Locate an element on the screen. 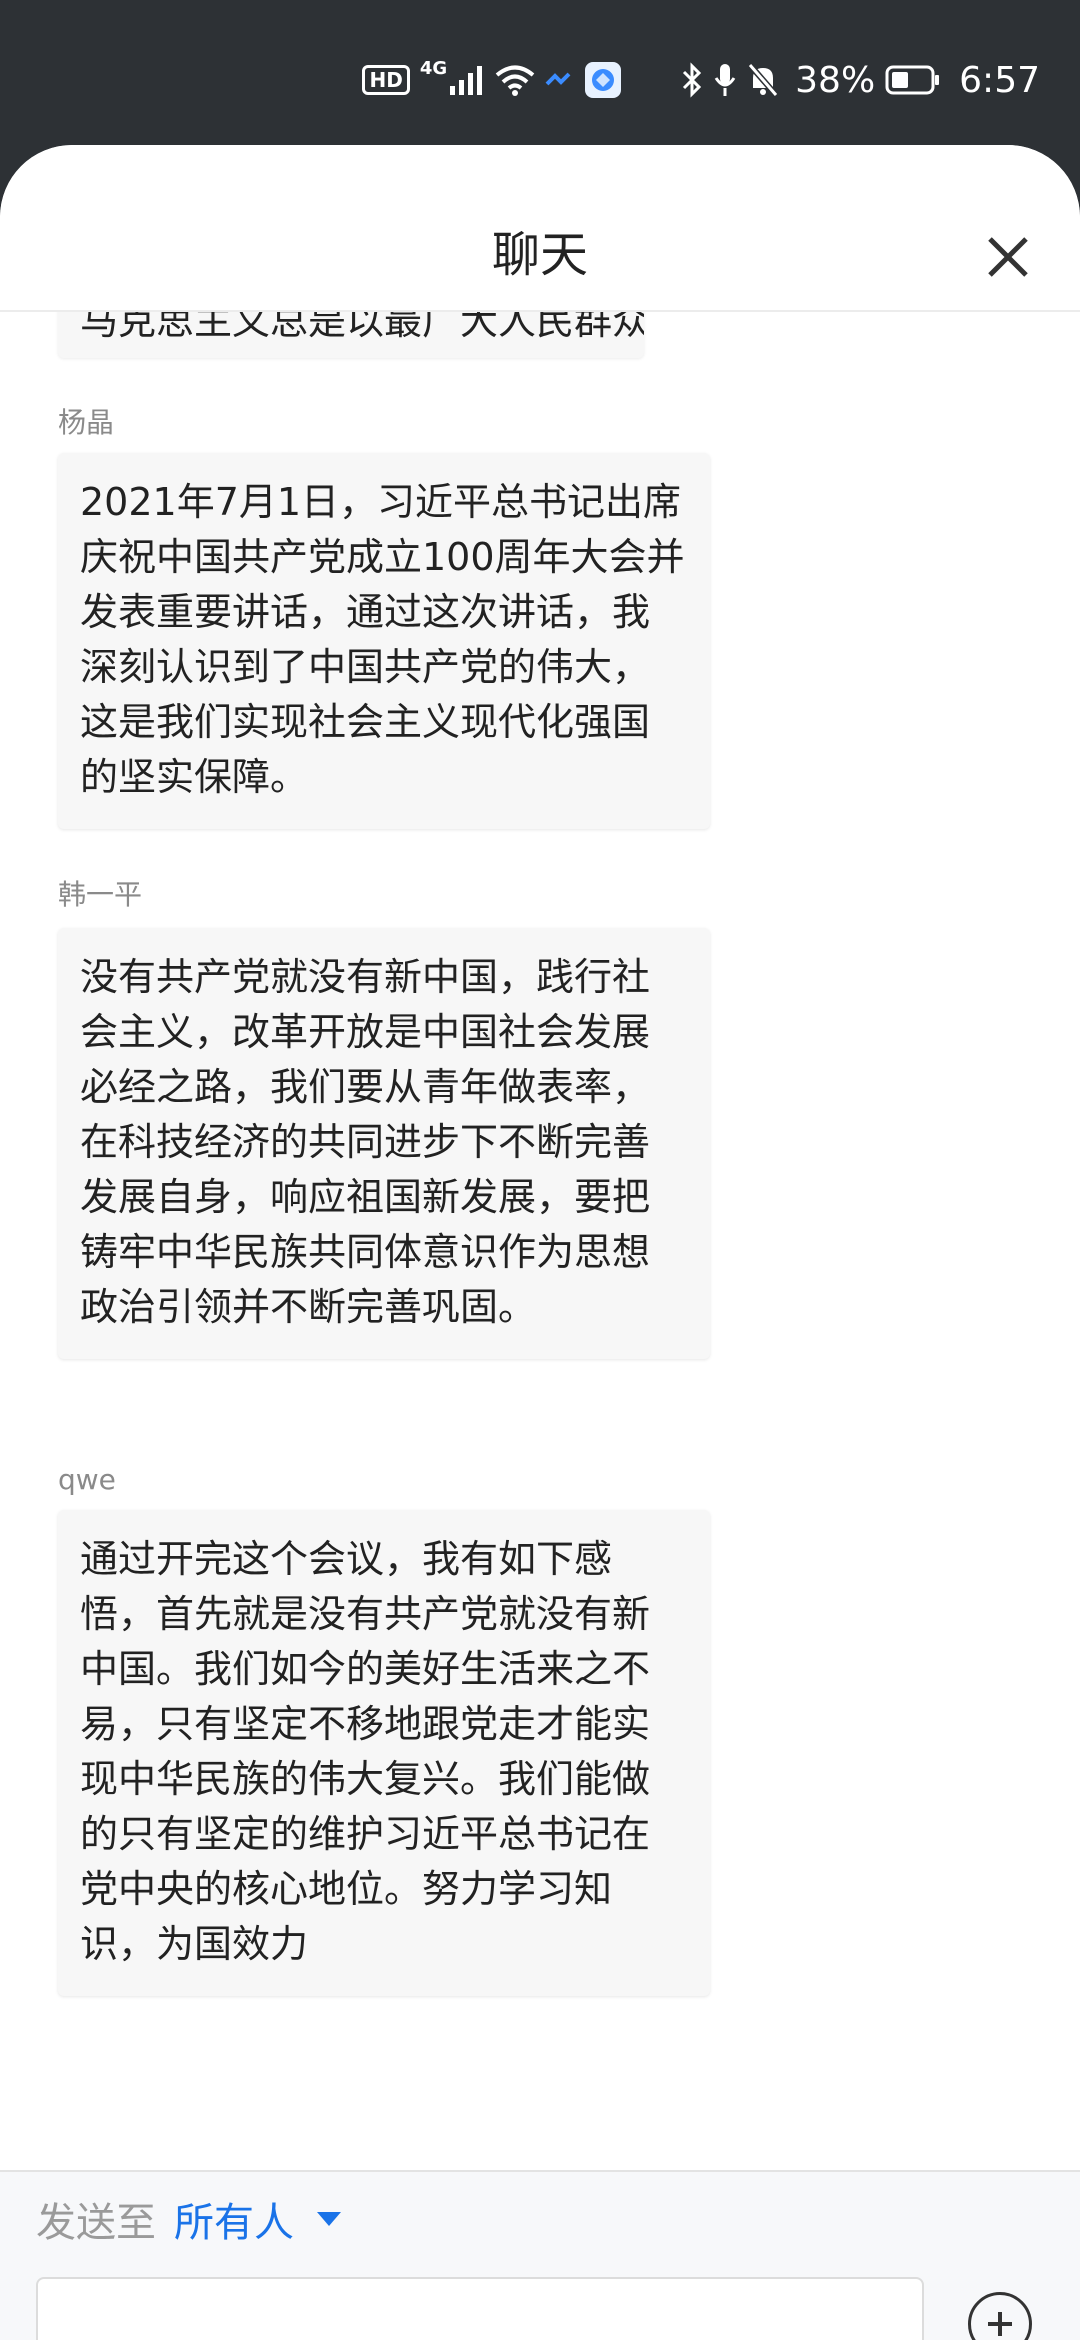 The width and height of the screenshot is (1080, 2340). plus-circle-icon is located at coordinates (1000, 2324).